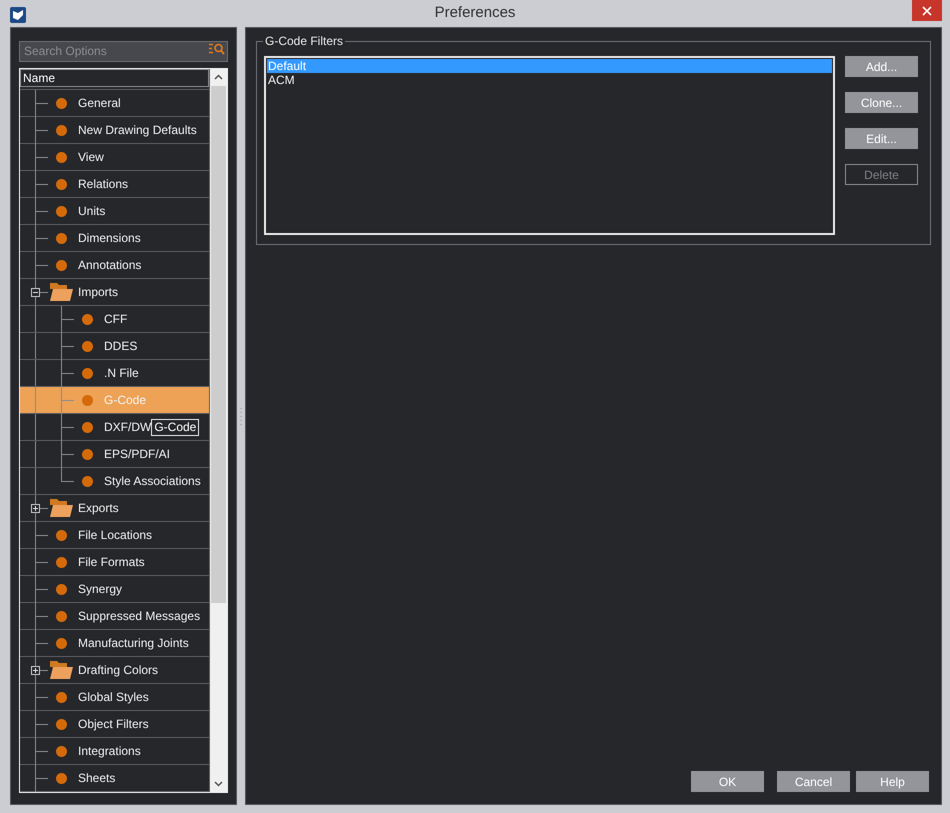  I want to click on tree-item: DXF/DW G-Code, so click(114, 427).